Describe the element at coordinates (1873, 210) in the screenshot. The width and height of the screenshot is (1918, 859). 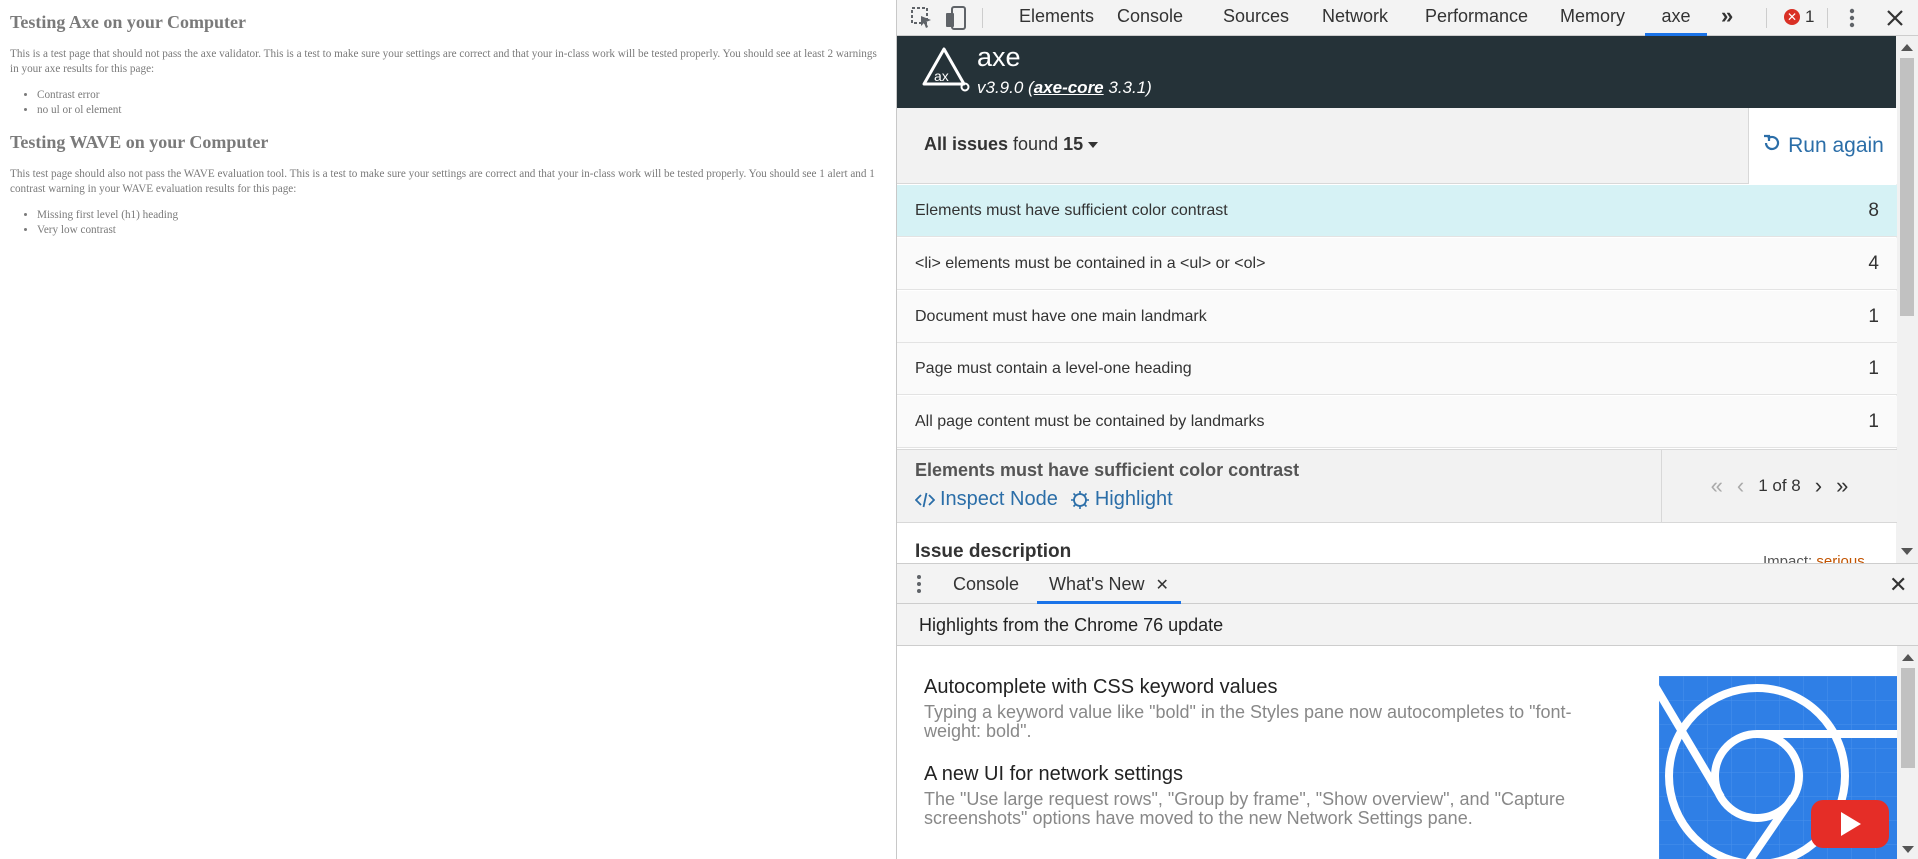
I see `issue-count: 8` at that location.